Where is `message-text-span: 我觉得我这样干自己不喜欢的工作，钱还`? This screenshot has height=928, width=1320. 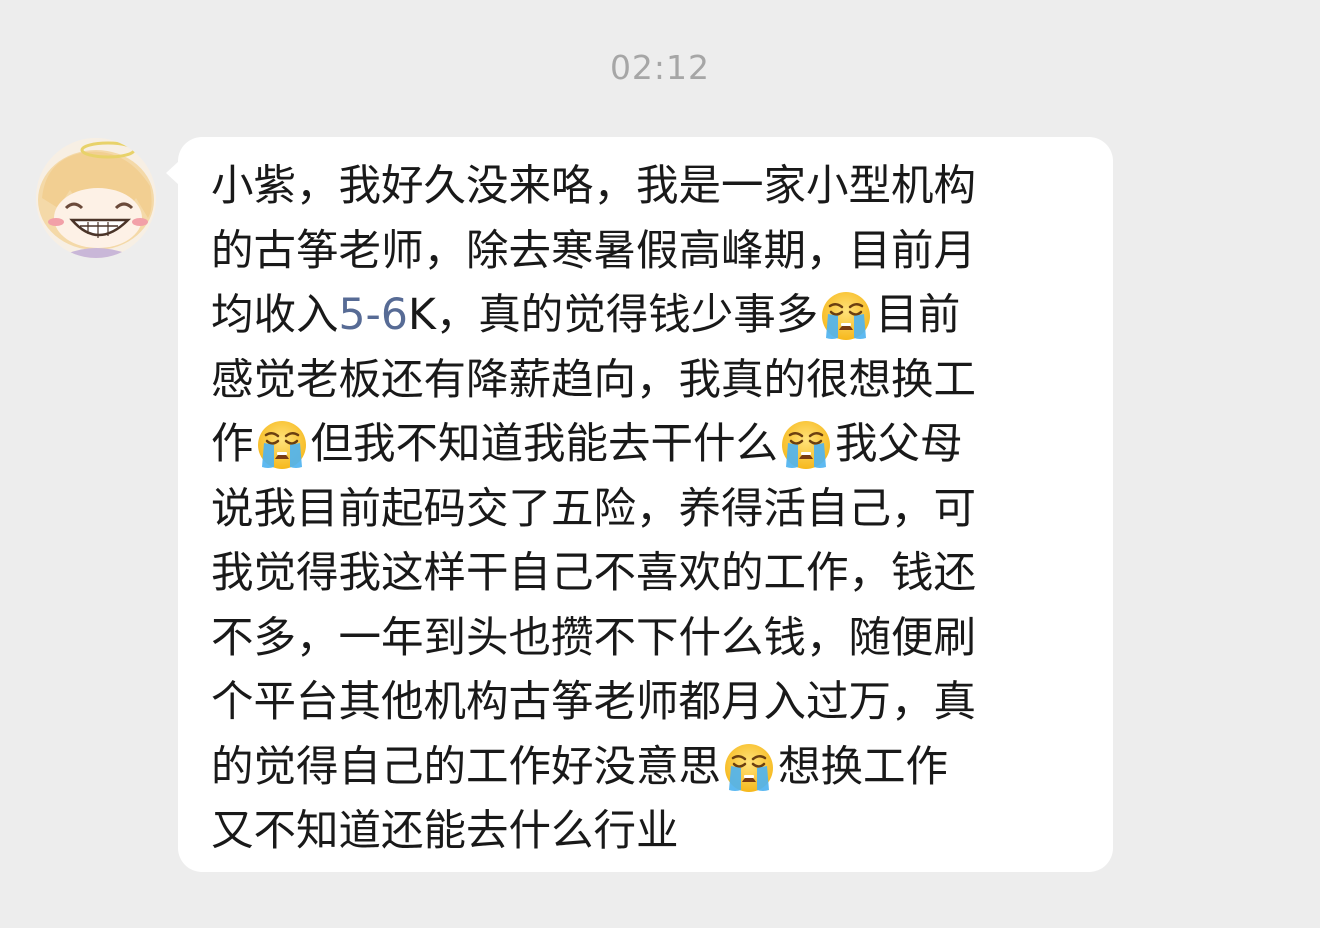
message-text-span: 我觉得我这样干自己不喜欢的工作，钱还 is located at coordinates (594, 573).